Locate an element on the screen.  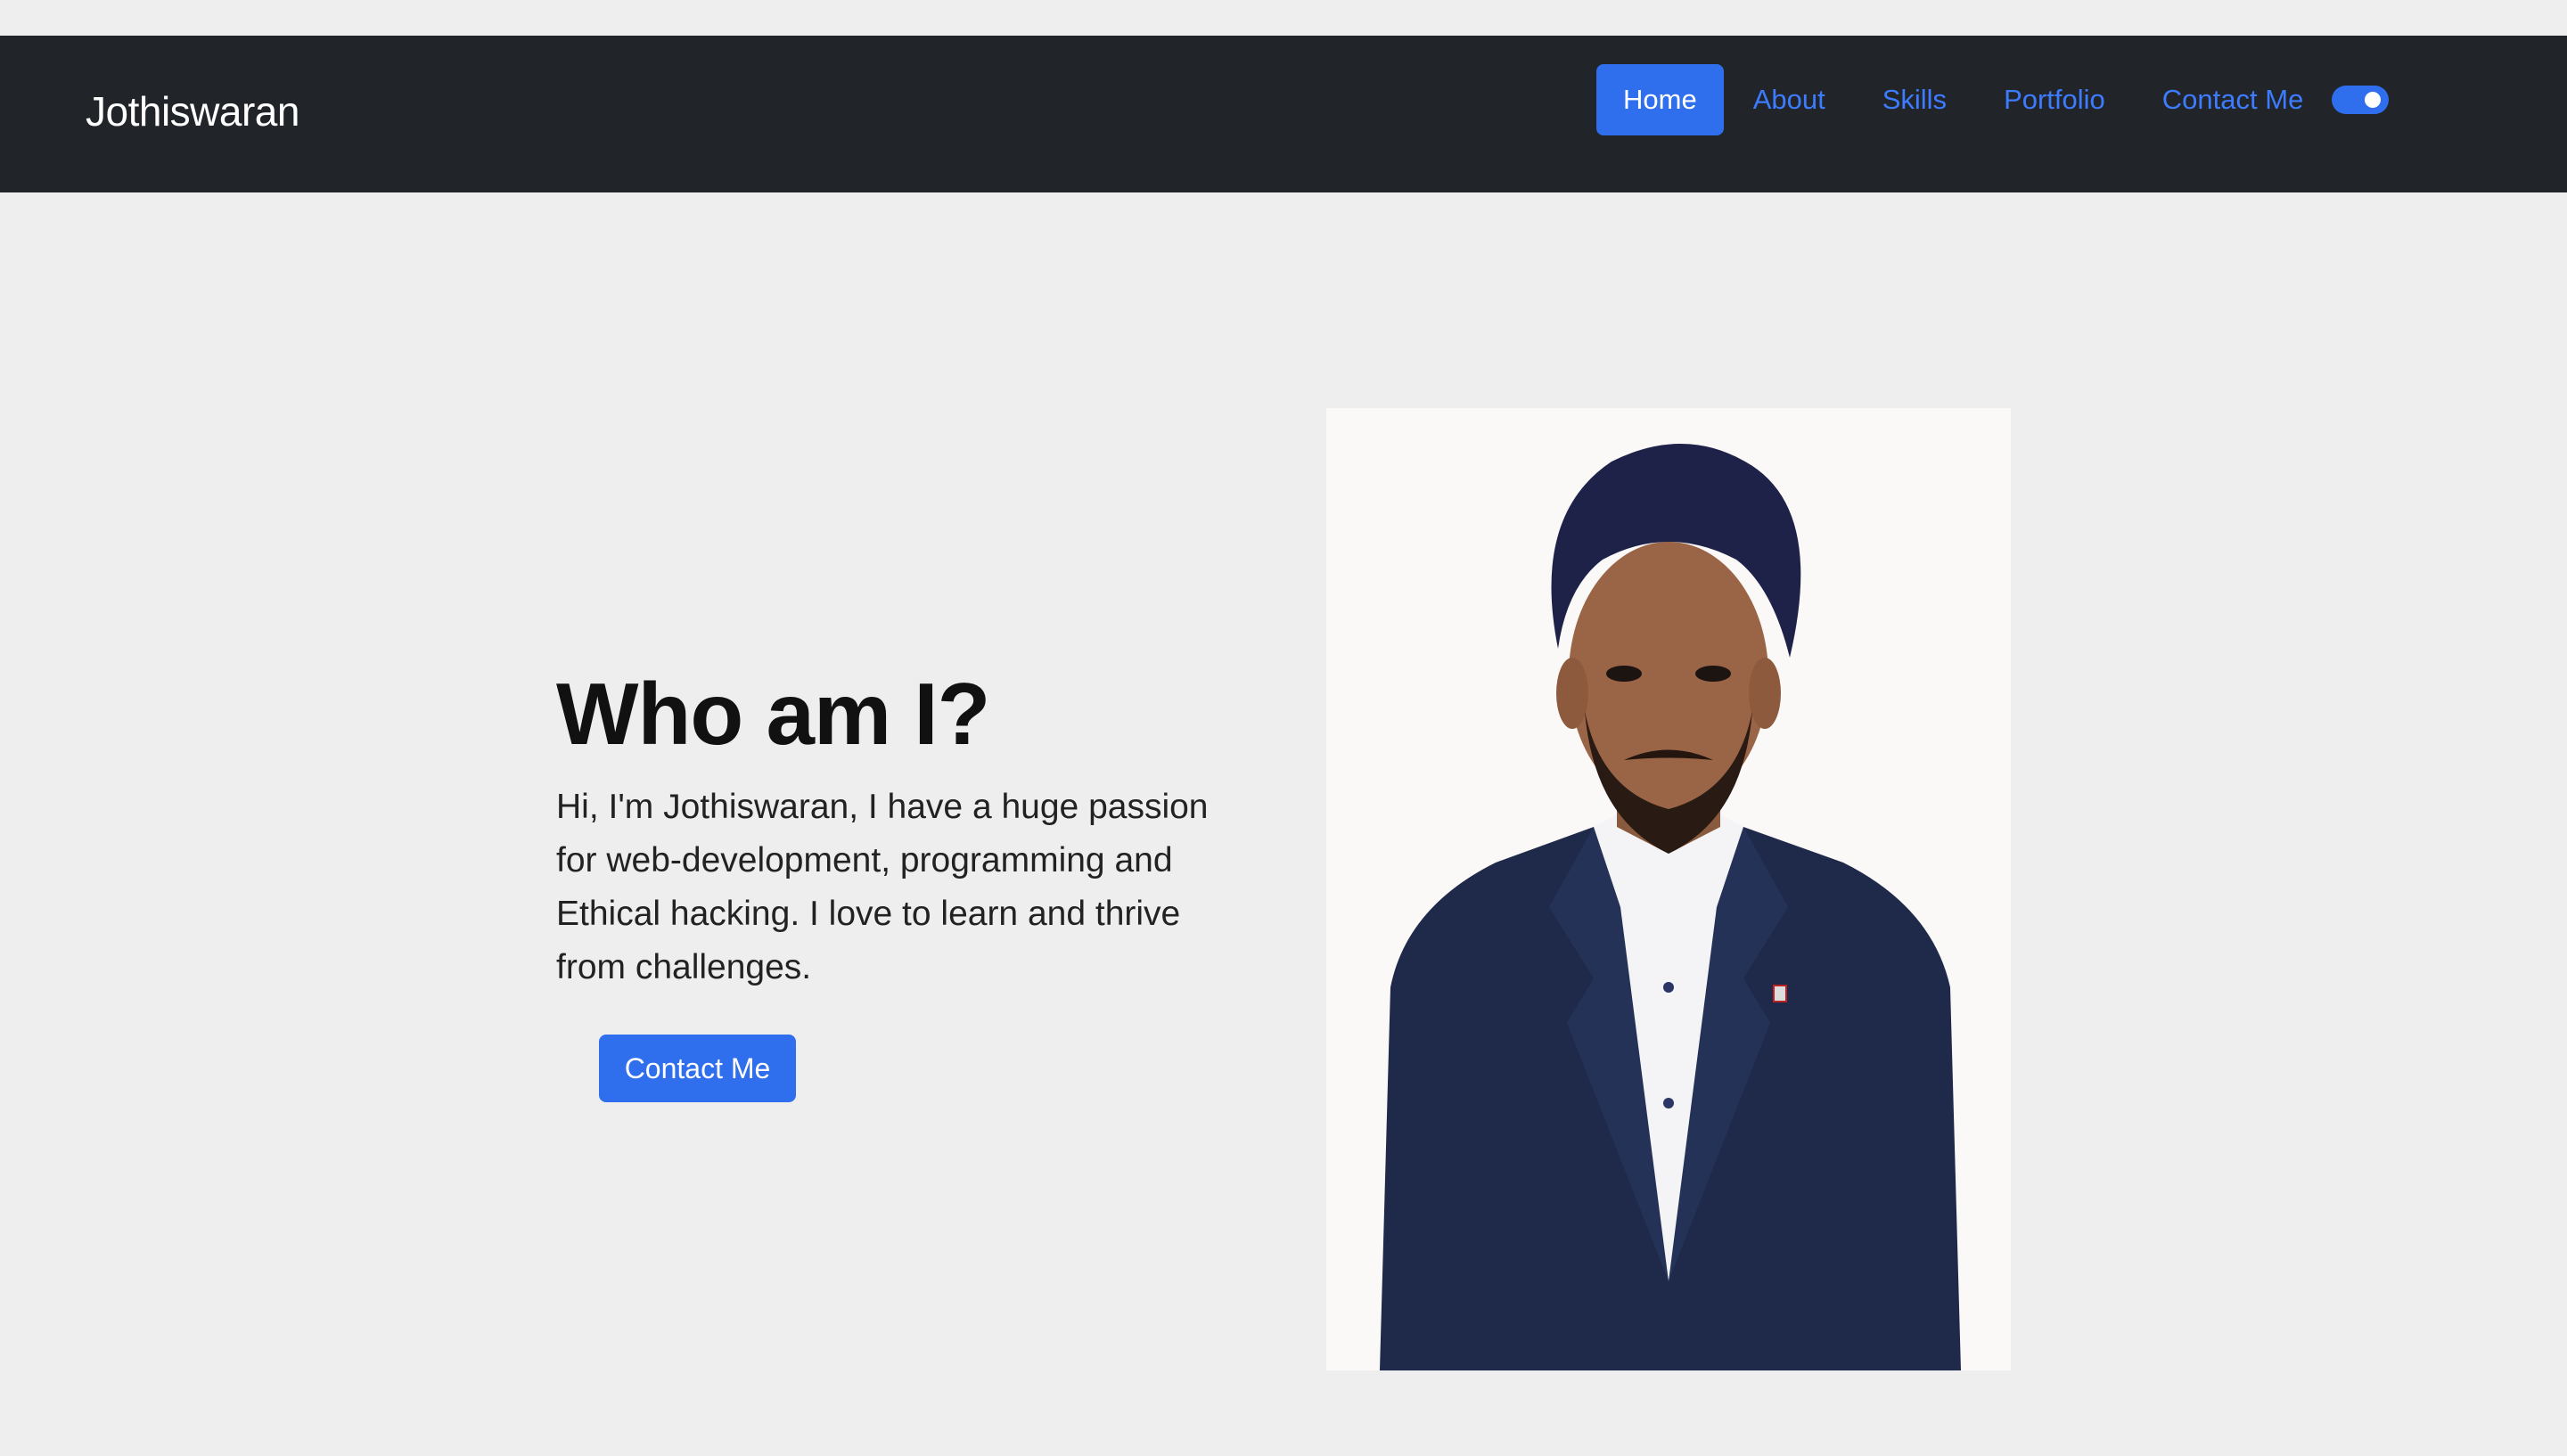
nav-links: Home About Skills Portfolio Contact Me is located at coordinates (1993, 99).